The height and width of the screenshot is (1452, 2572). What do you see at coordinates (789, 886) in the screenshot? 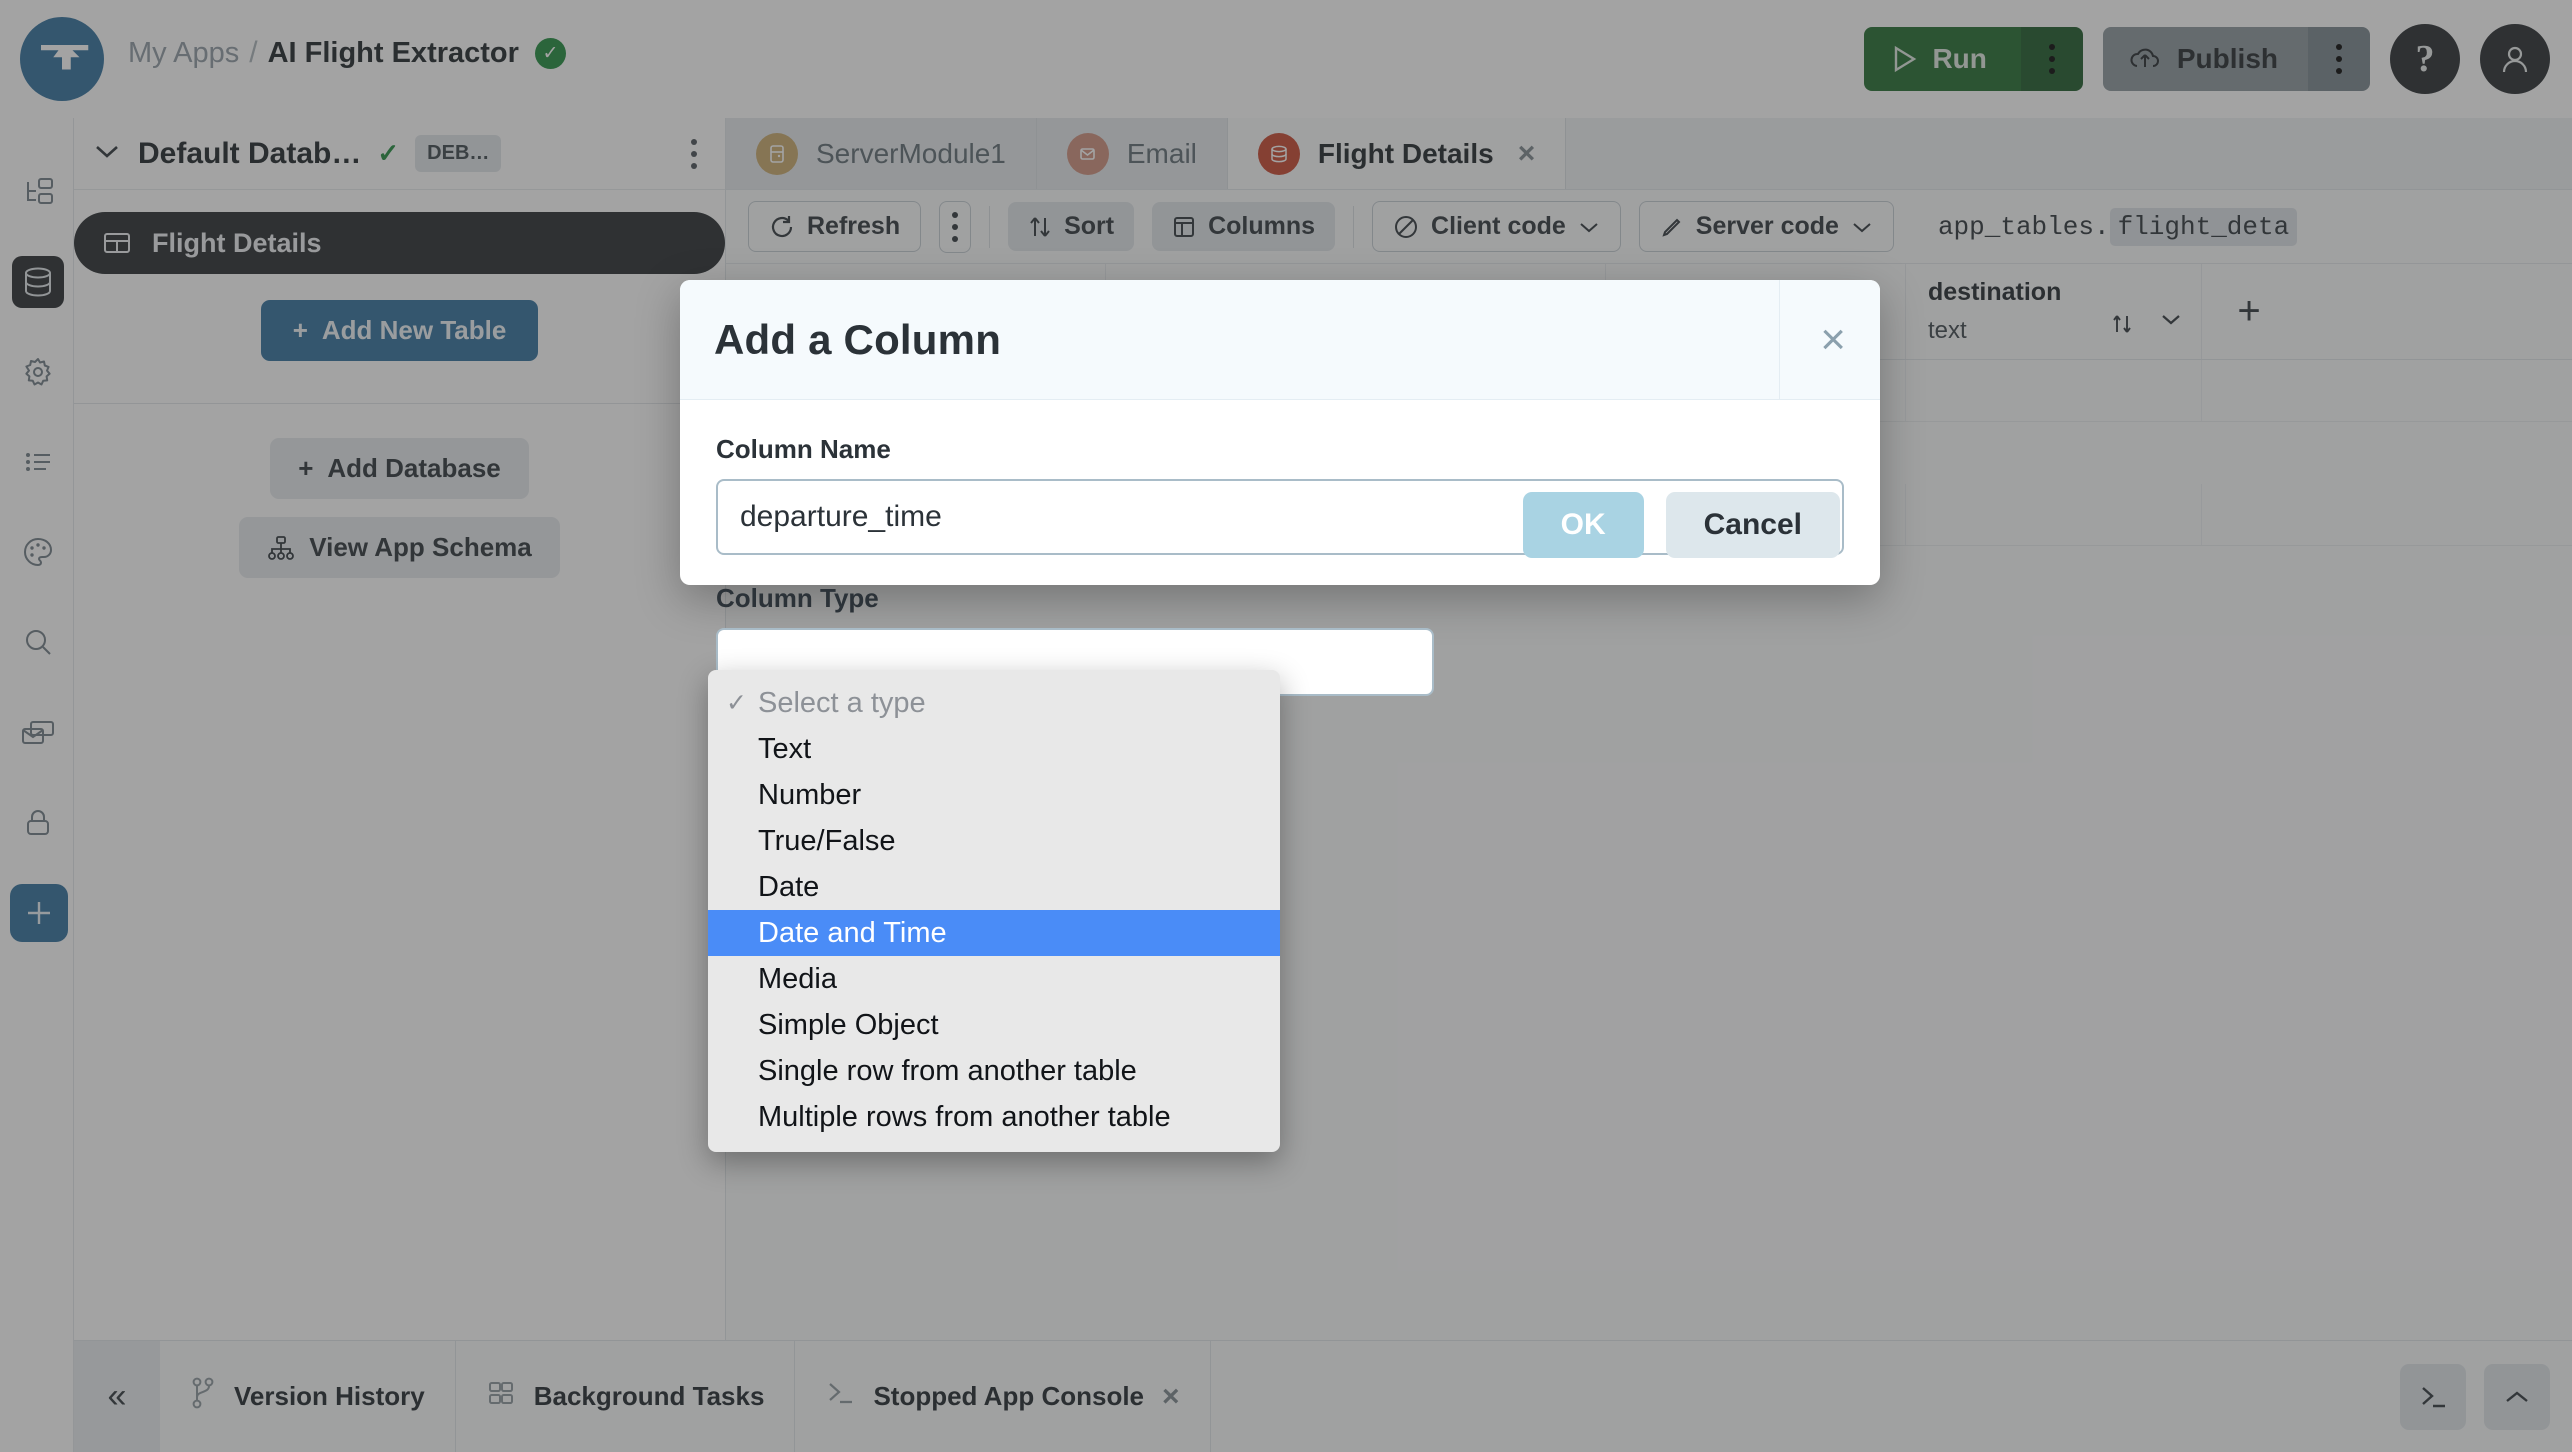
I see `dropdown-option-label: Date` at bounding box center [789, 886].